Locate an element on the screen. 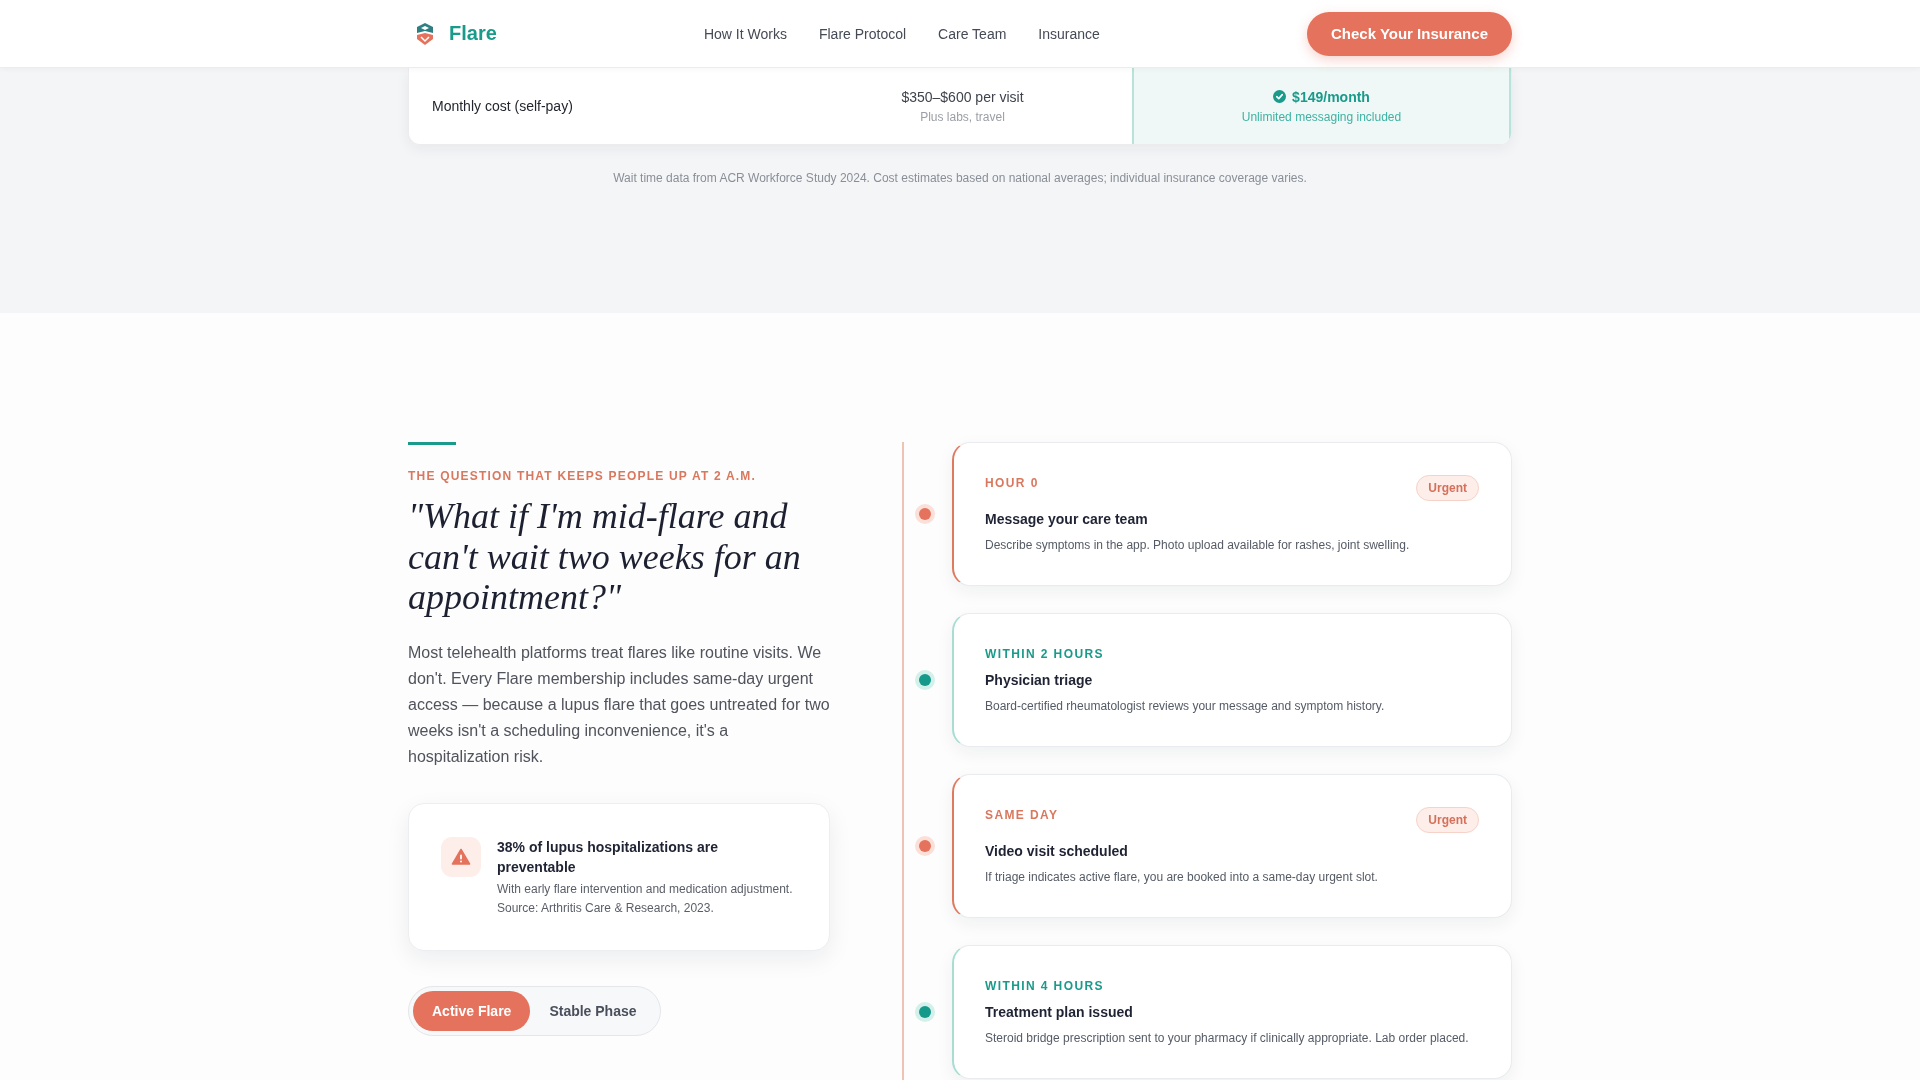  price-note: Unlimited messaging included is located at coordinates (1321, 116).